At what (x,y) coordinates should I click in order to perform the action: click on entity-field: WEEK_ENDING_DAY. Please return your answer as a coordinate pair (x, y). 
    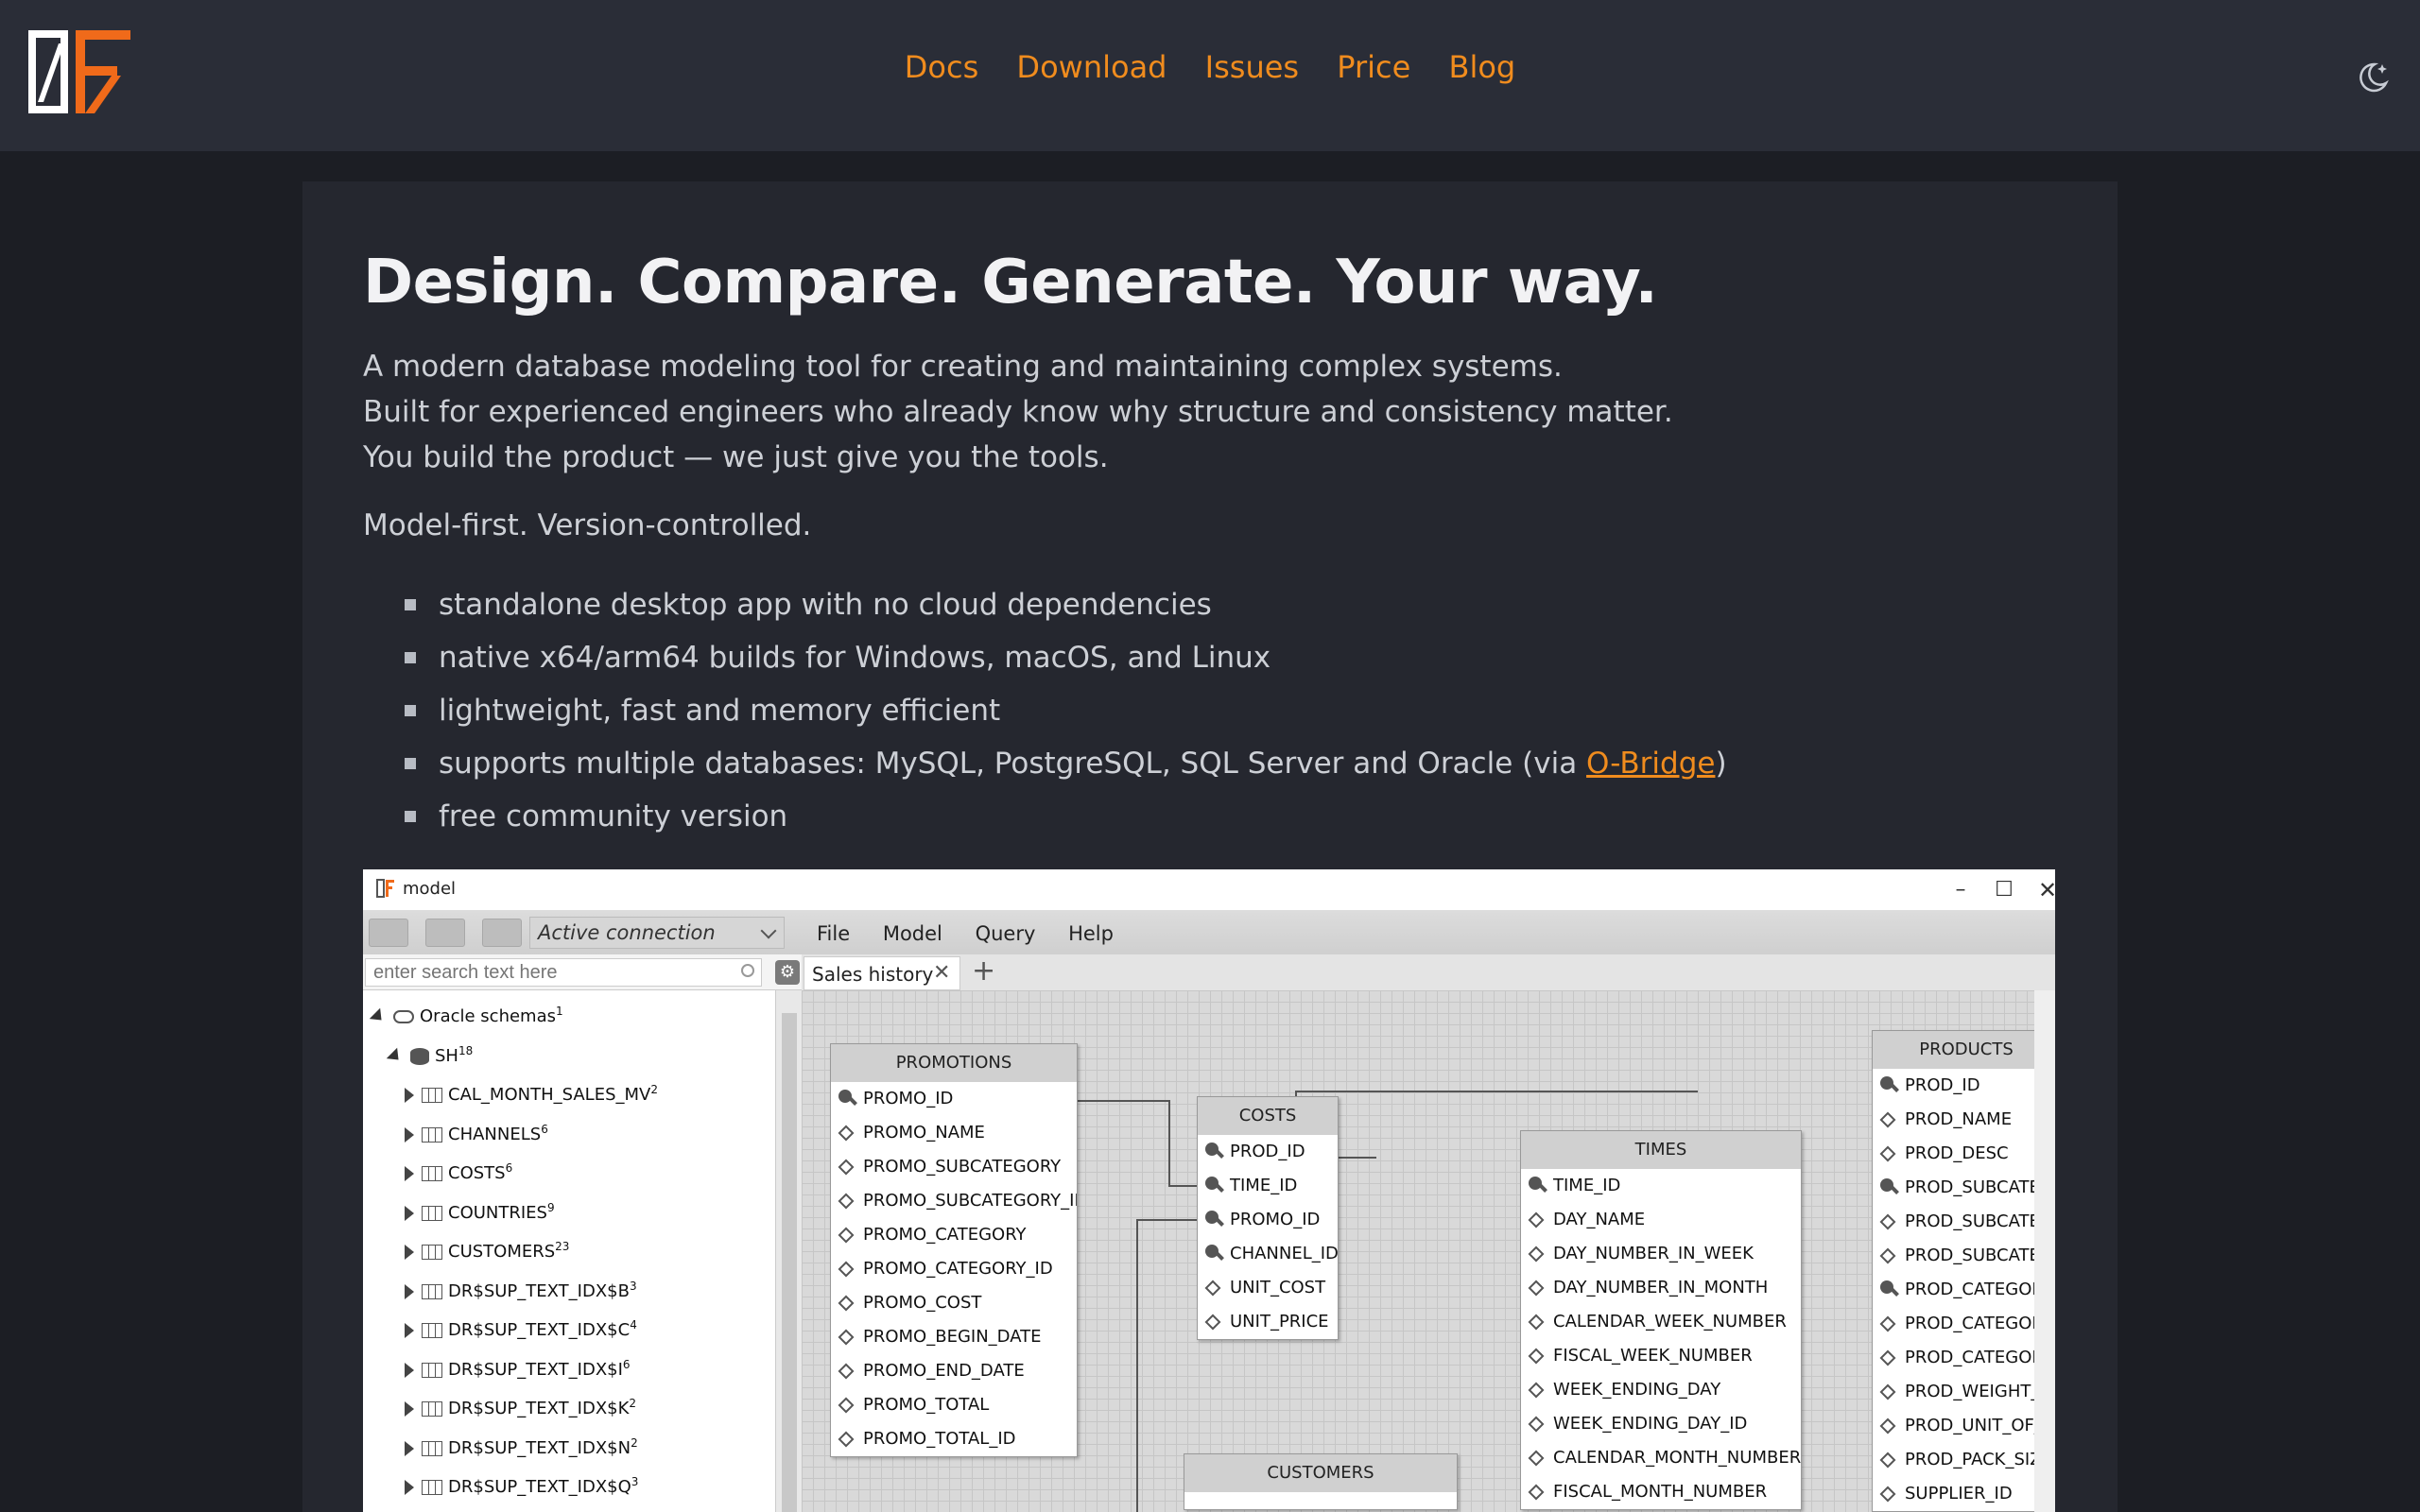
    Looking at the image, I should click on (1661, 1390).